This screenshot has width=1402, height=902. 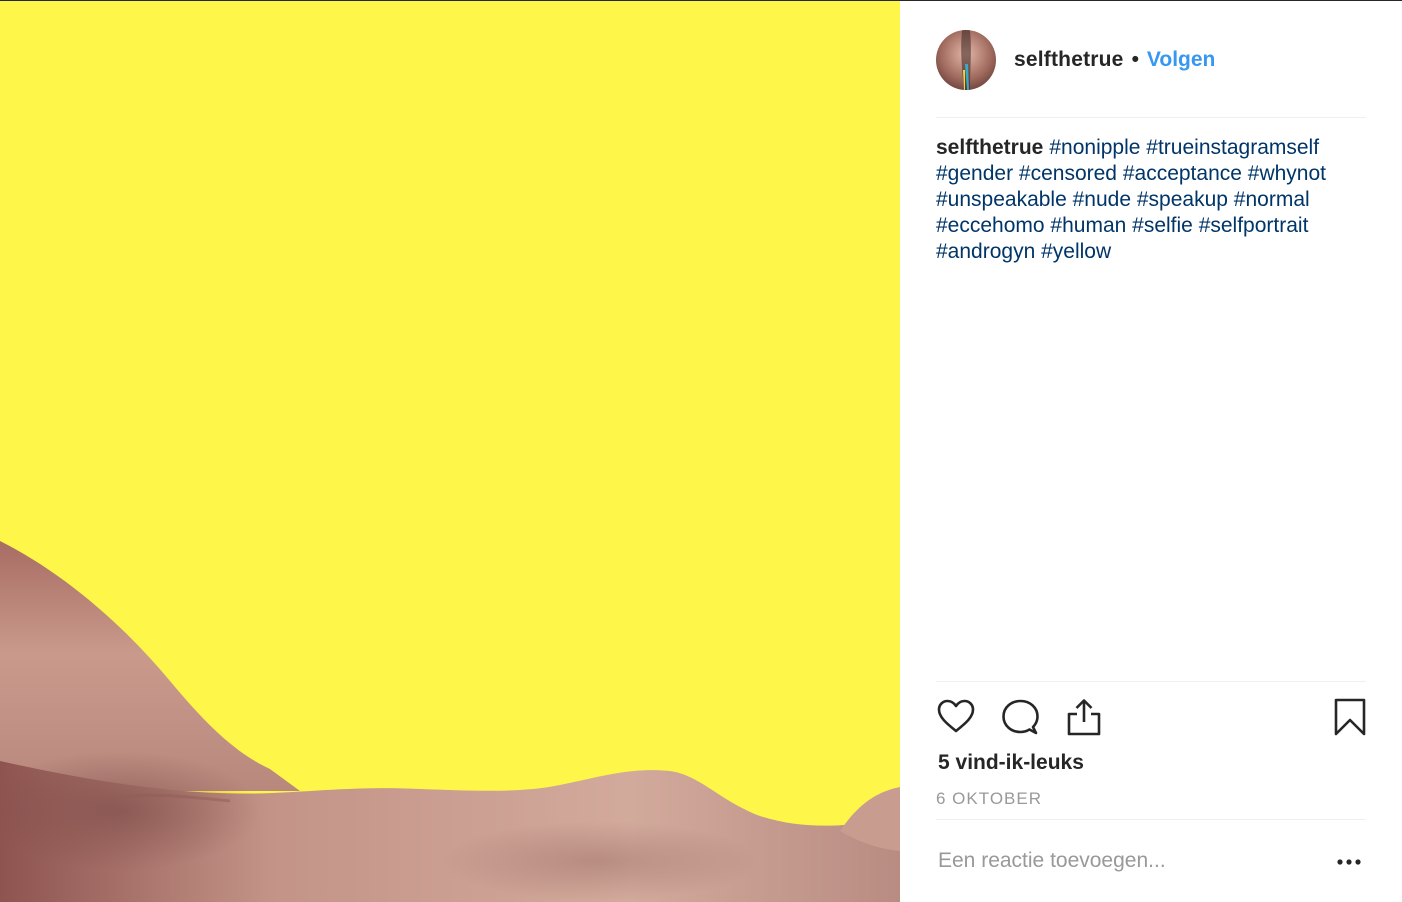 I want to click on hashtag-link: #speakup, so click(x=1182, y=199).